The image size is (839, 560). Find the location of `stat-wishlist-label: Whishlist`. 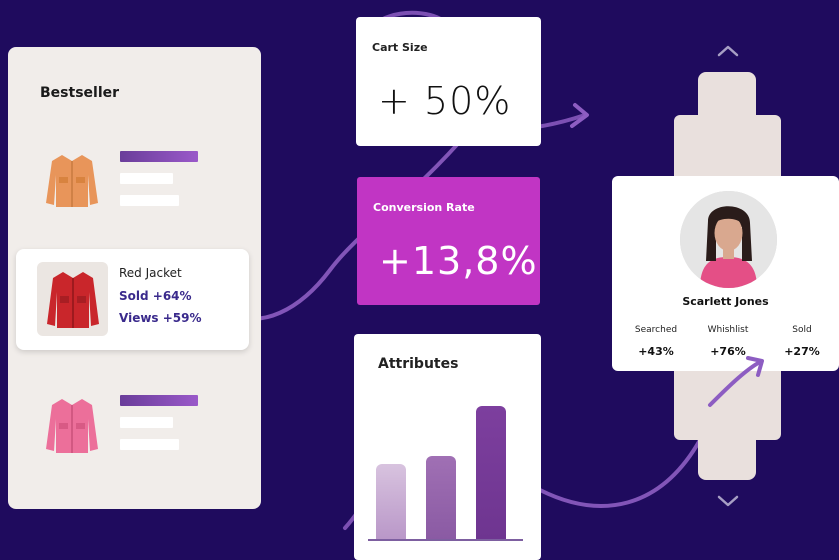

stat-wishlist-label: Whishlist is located at coordinates (728, 330).